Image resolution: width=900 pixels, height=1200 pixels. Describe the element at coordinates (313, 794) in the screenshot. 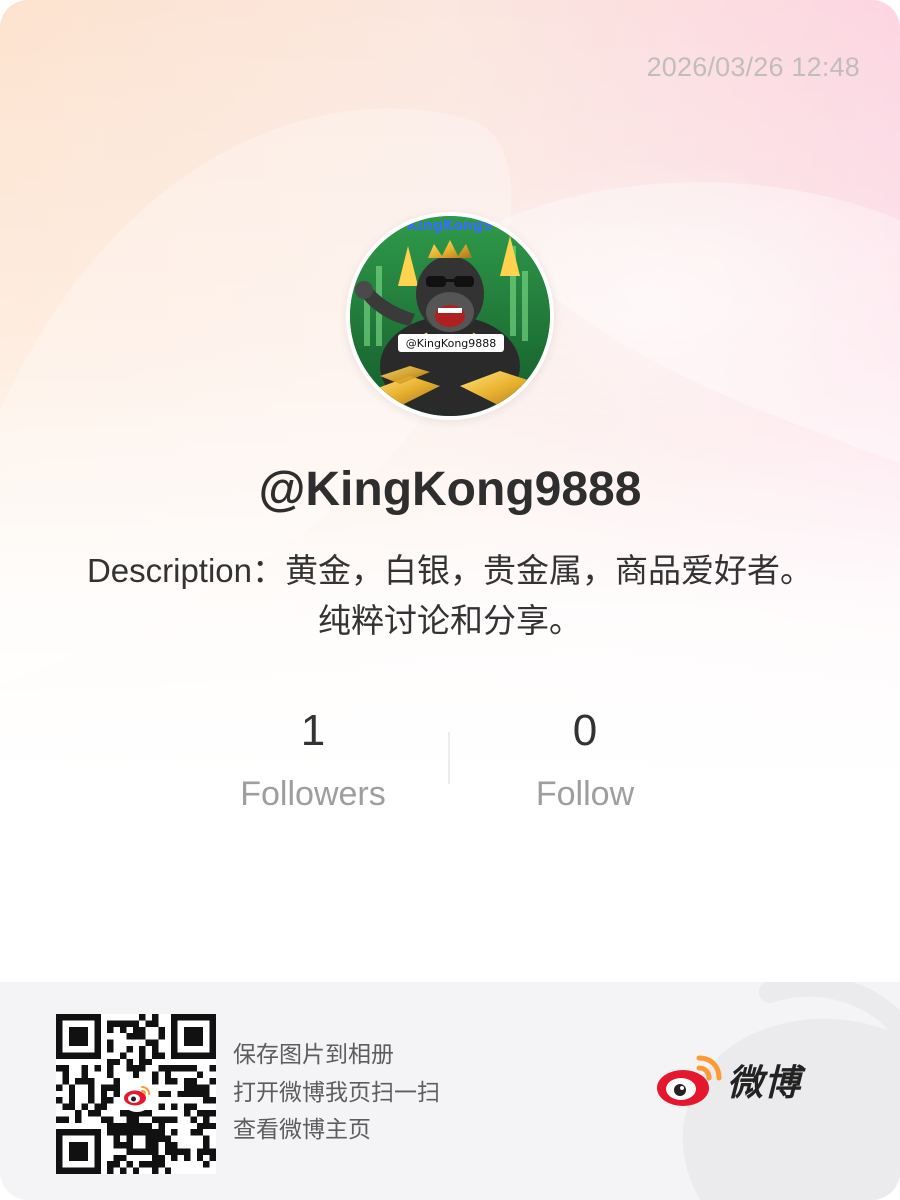

I see `followers-label: Followers` at that location.